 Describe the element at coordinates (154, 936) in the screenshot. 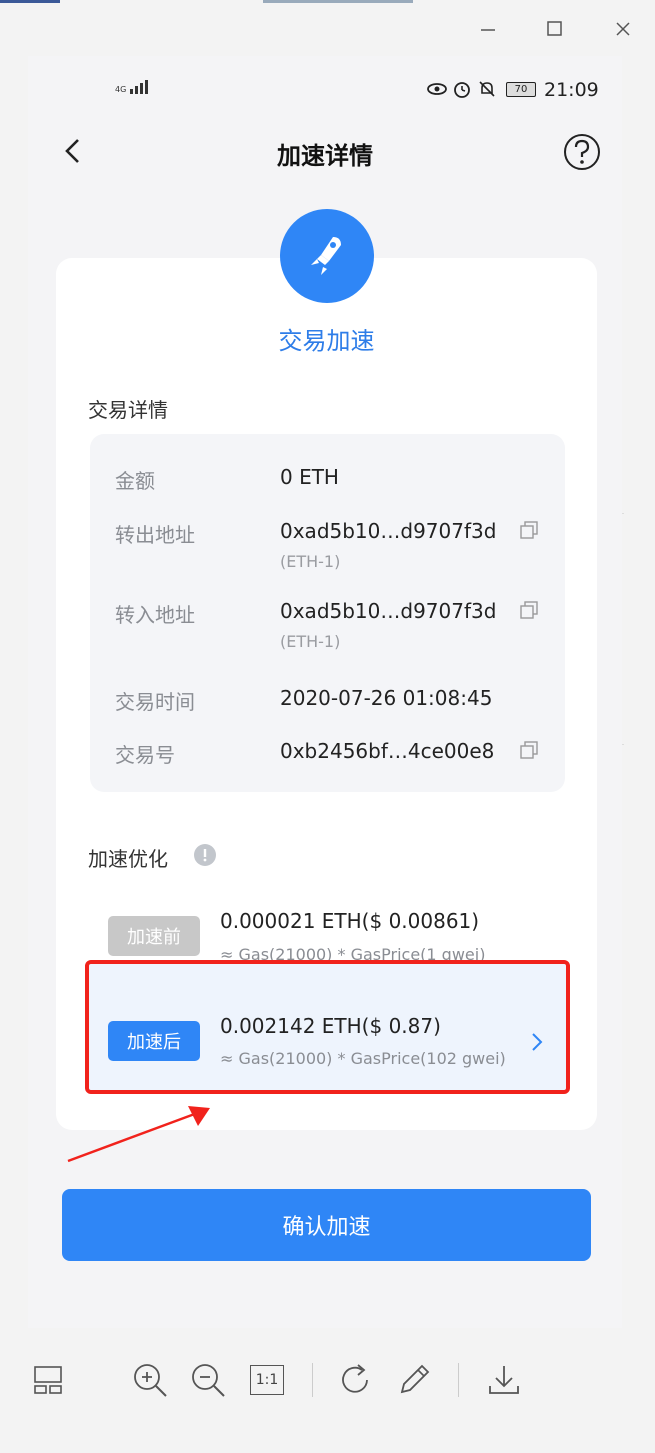

I see `before-tag: 加速前` at that location.